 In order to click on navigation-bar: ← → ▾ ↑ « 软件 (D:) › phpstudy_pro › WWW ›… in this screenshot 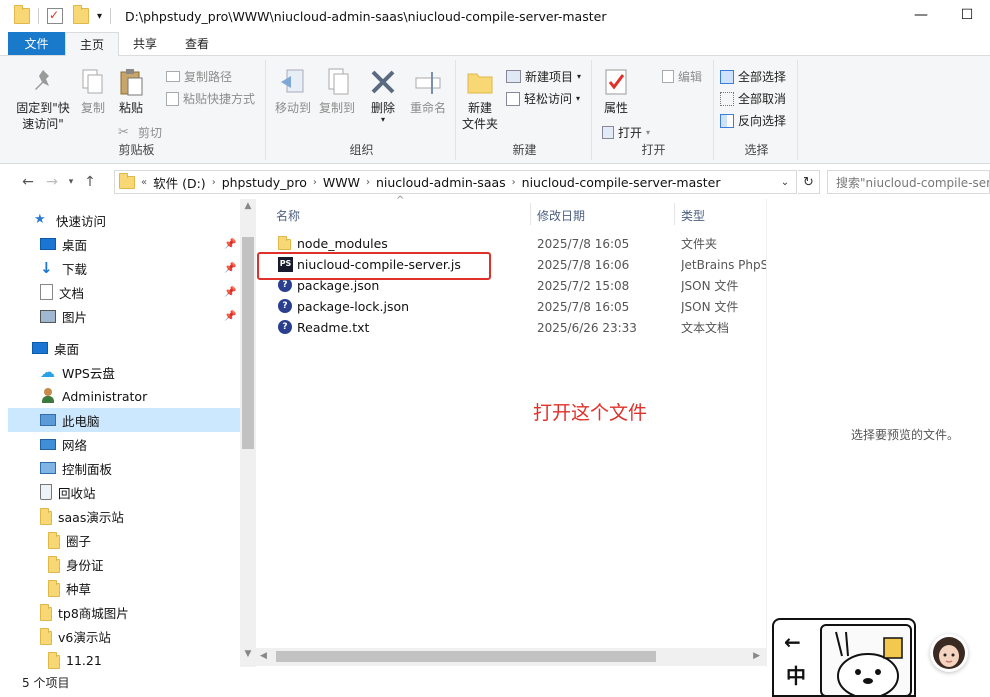, I will do `click(495, 182)`.